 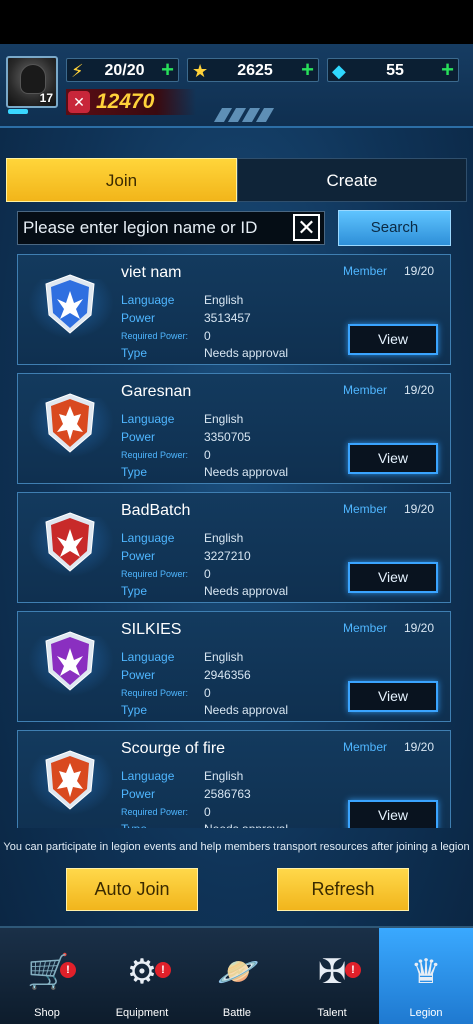 I want to click on nav-label: Shop, so click(x=47, y=1013).